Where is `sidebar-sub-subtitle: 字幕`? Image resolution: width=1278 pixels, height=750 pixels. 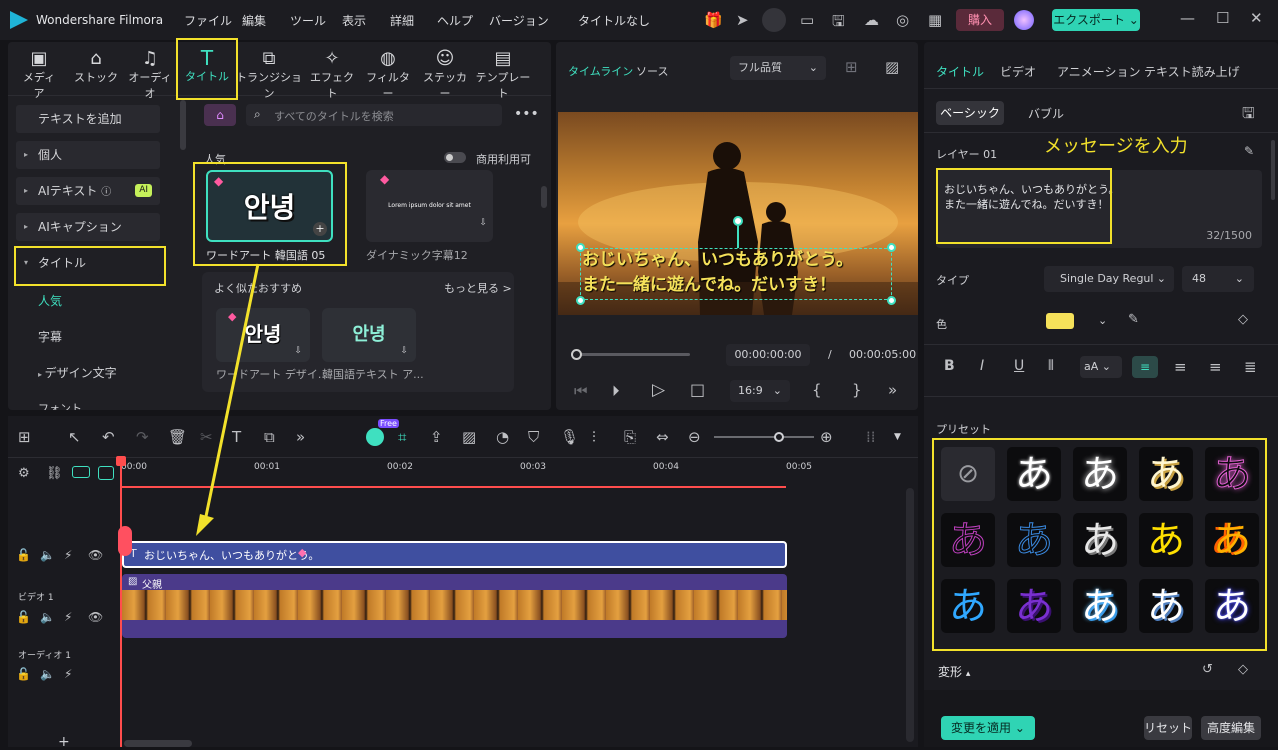 sidebar-sub-subtitle: 字幕 is located at coordinates (50, 336).